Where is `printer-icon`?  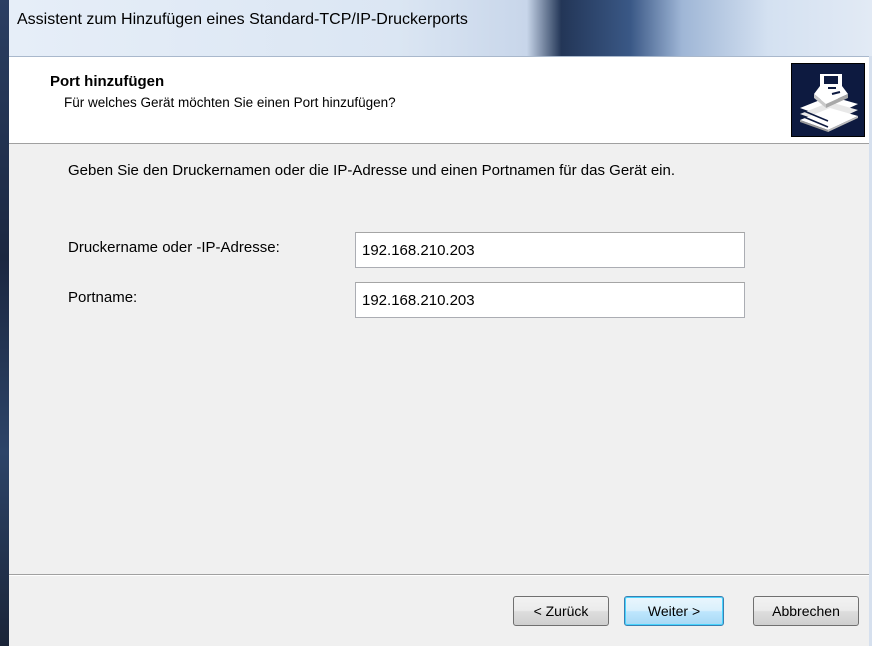 printer-icon is located at coordinates (828, 100).